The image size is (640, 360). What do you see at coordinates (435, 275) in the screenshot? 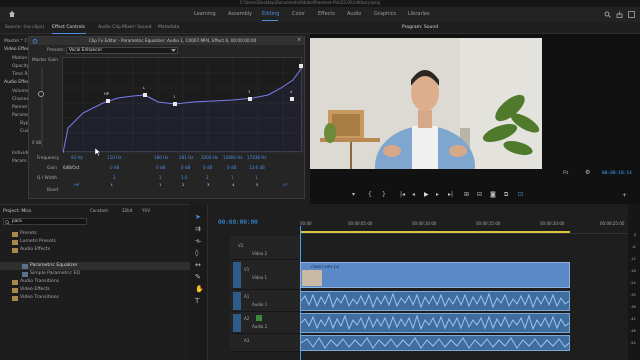
I see `video-clip: C0007.MP4 [V]` at bounding box center [435, 275].